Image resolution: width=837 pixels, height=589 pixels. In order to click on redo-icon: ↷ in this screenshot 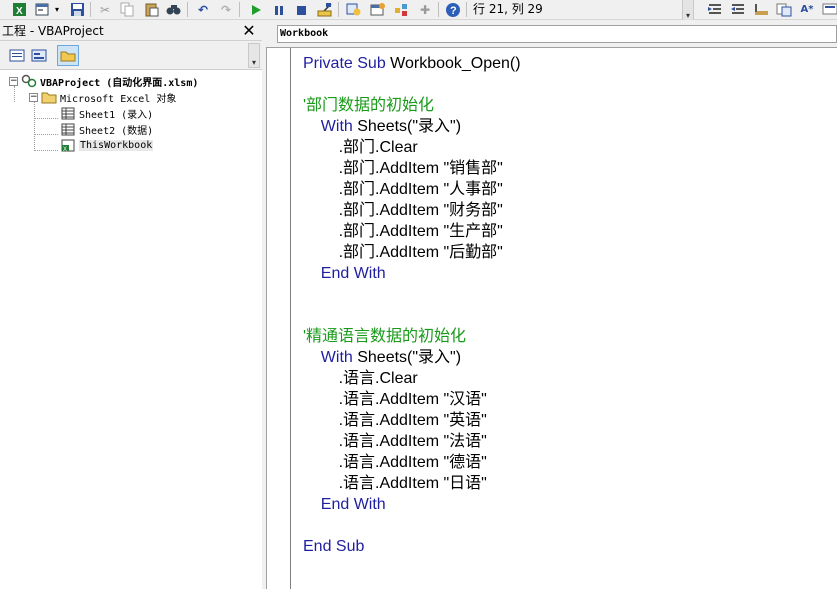, I will do `click(226, 9)`.